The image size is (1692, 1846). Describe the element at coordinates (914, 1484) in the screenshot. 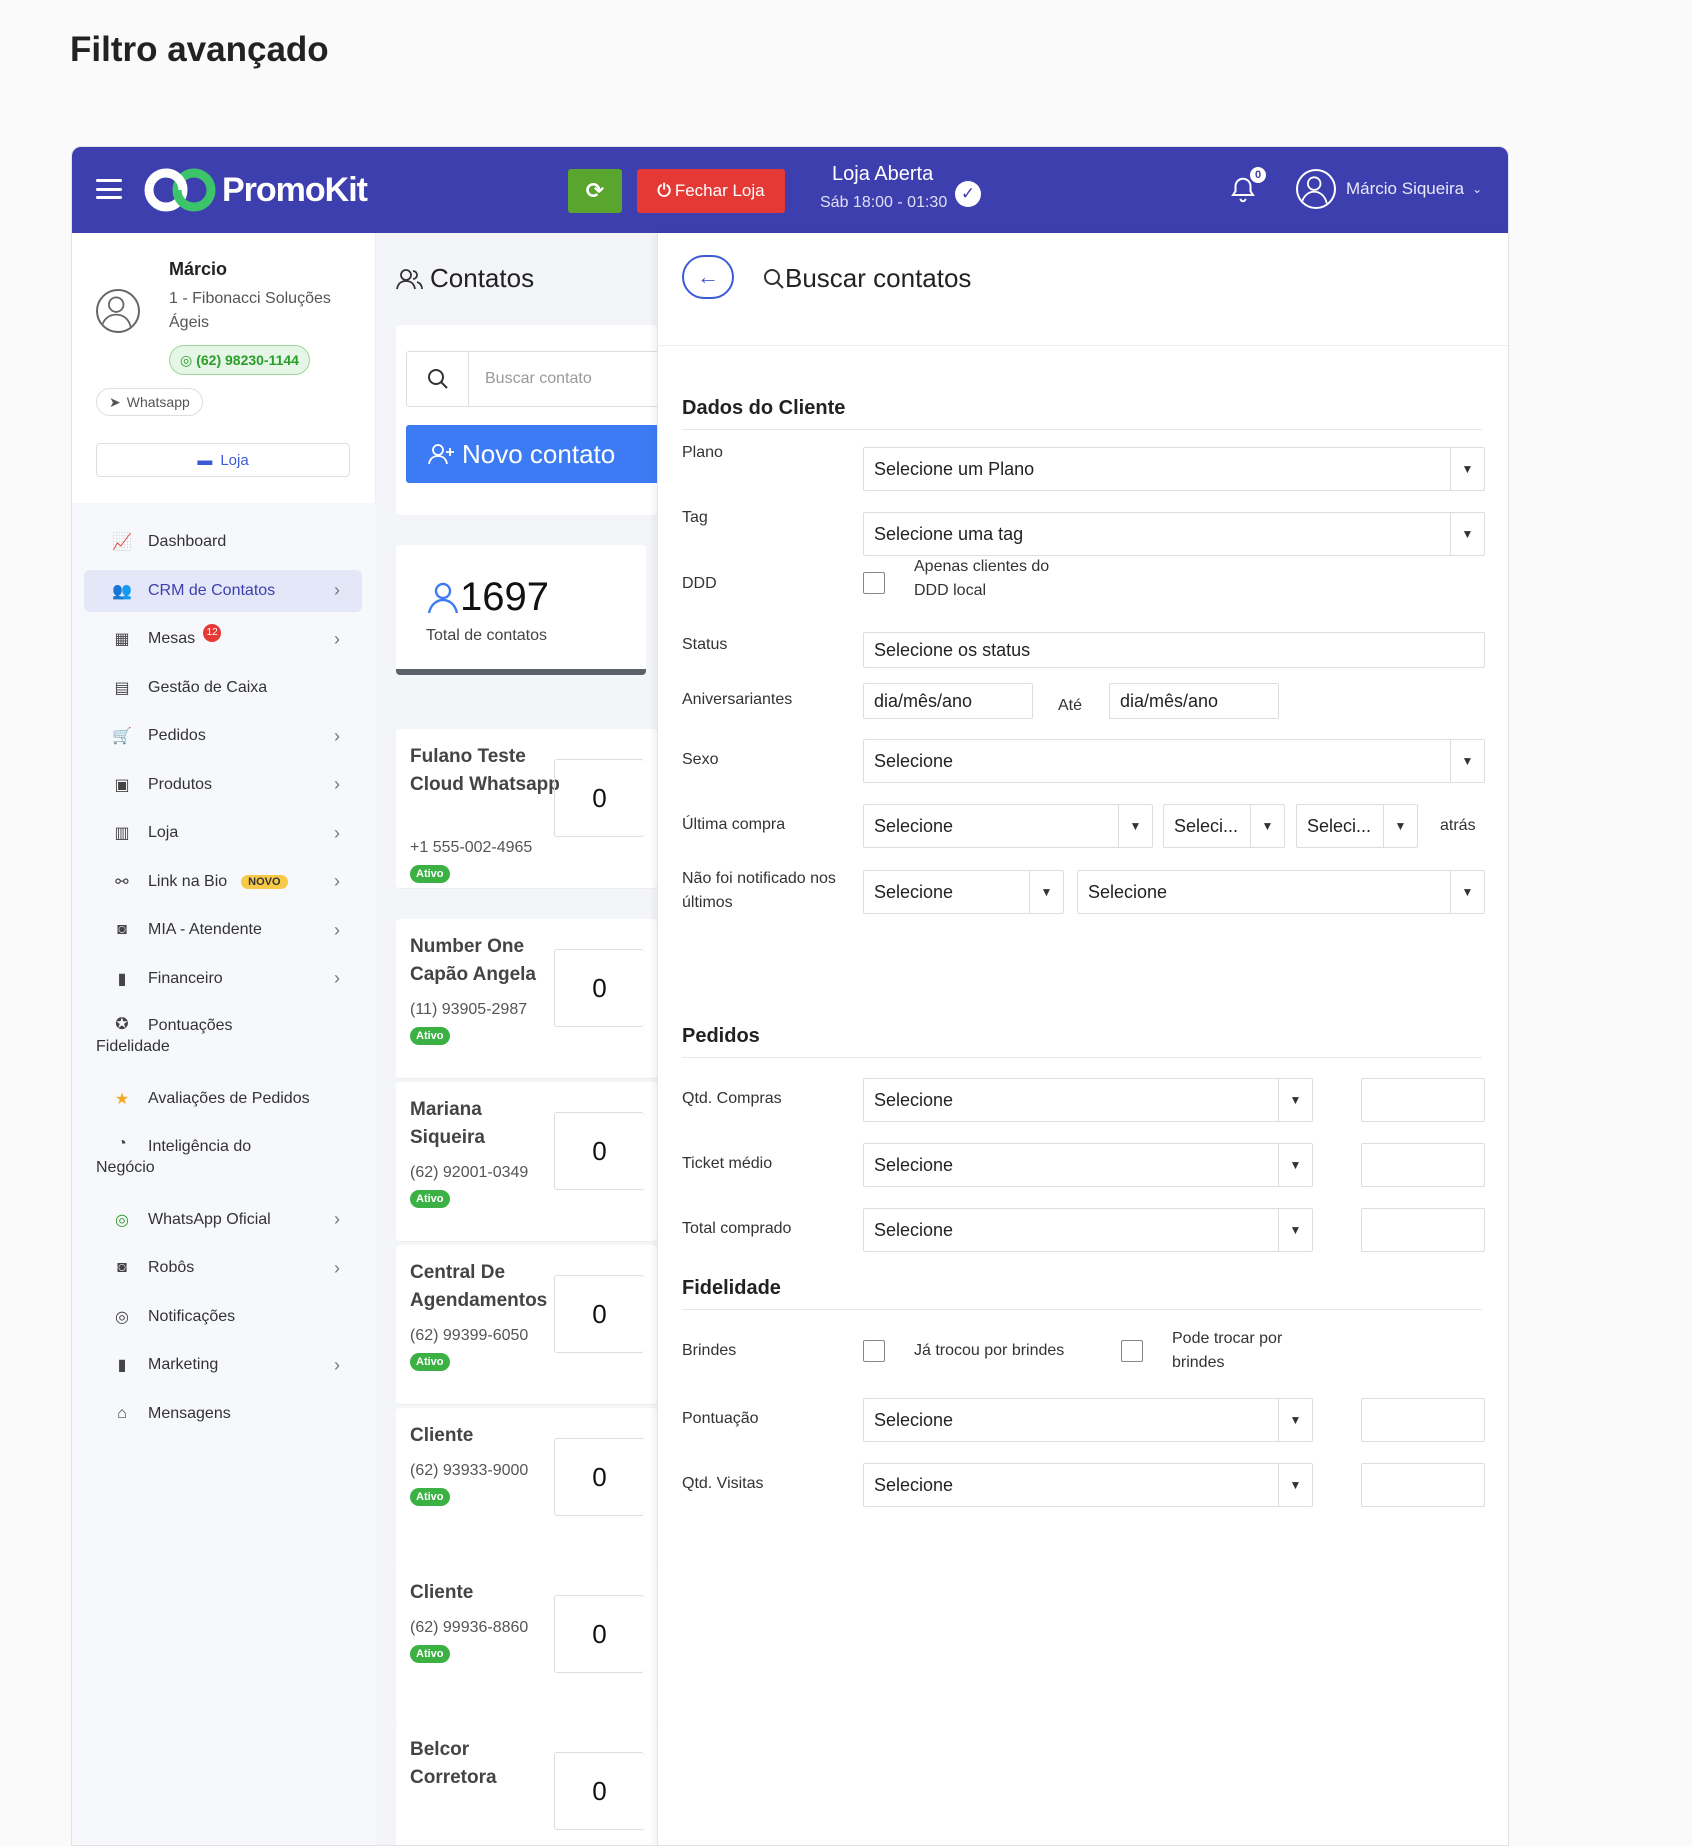

I see `qtd-visitas-value: Selecione` at that location.